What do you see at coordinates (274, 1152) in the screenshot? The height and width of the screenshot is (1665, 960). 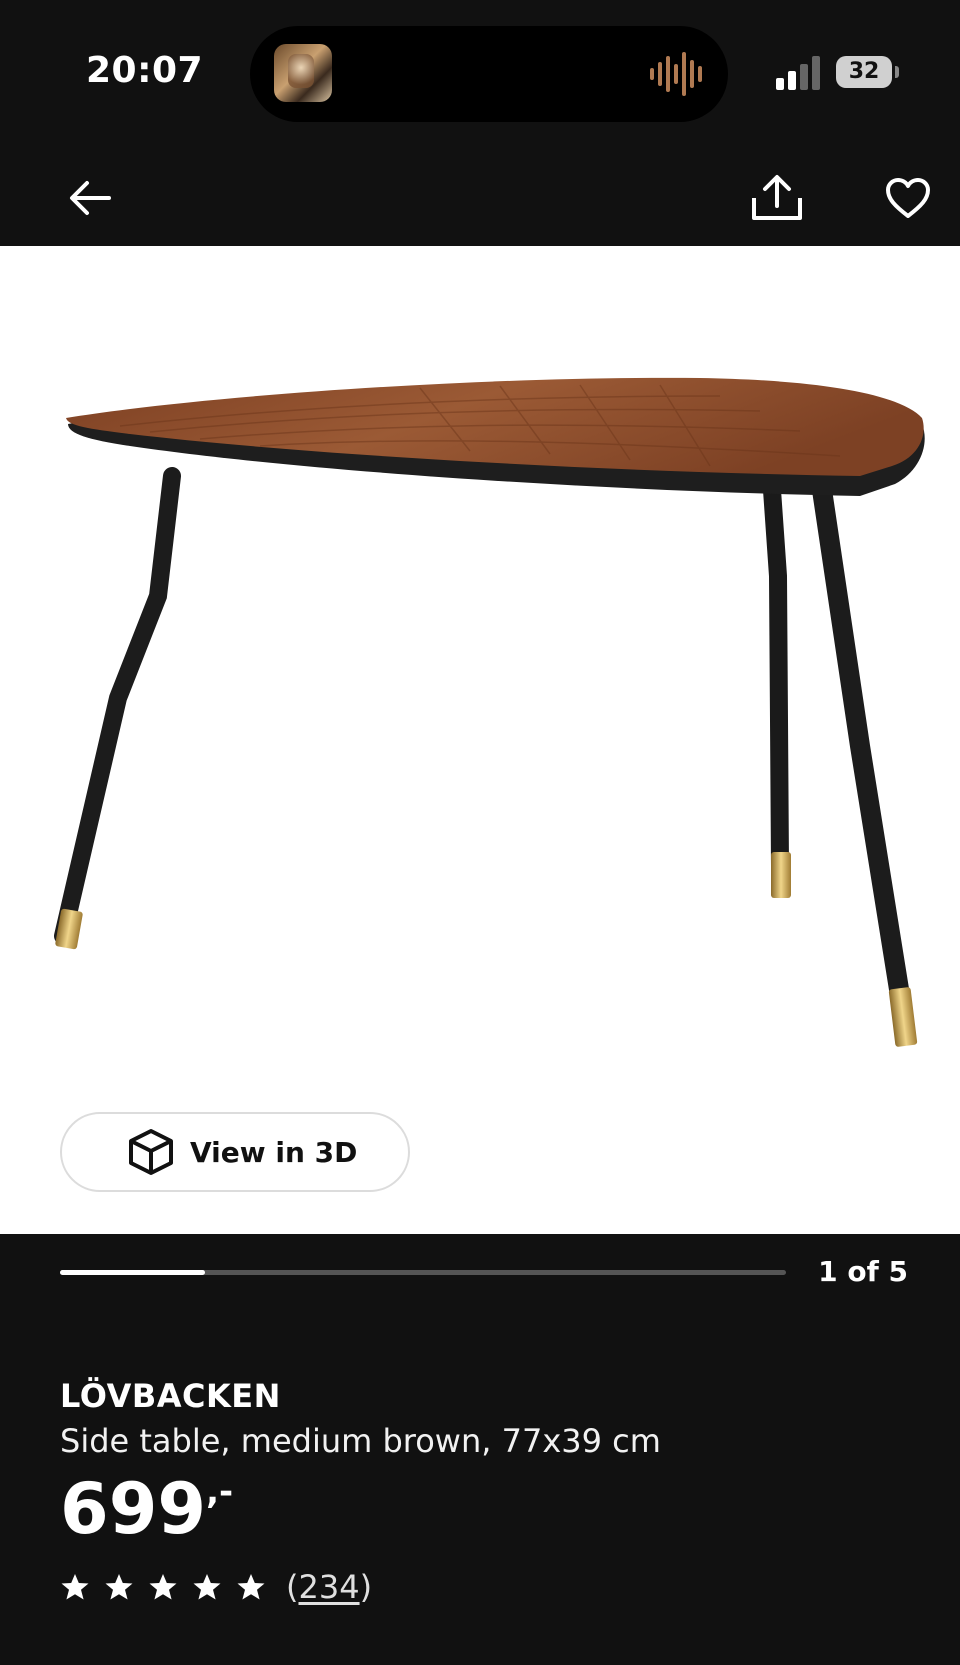 I see `view-in-3d-label: View in 3D` at bounding box center [274, 1152].